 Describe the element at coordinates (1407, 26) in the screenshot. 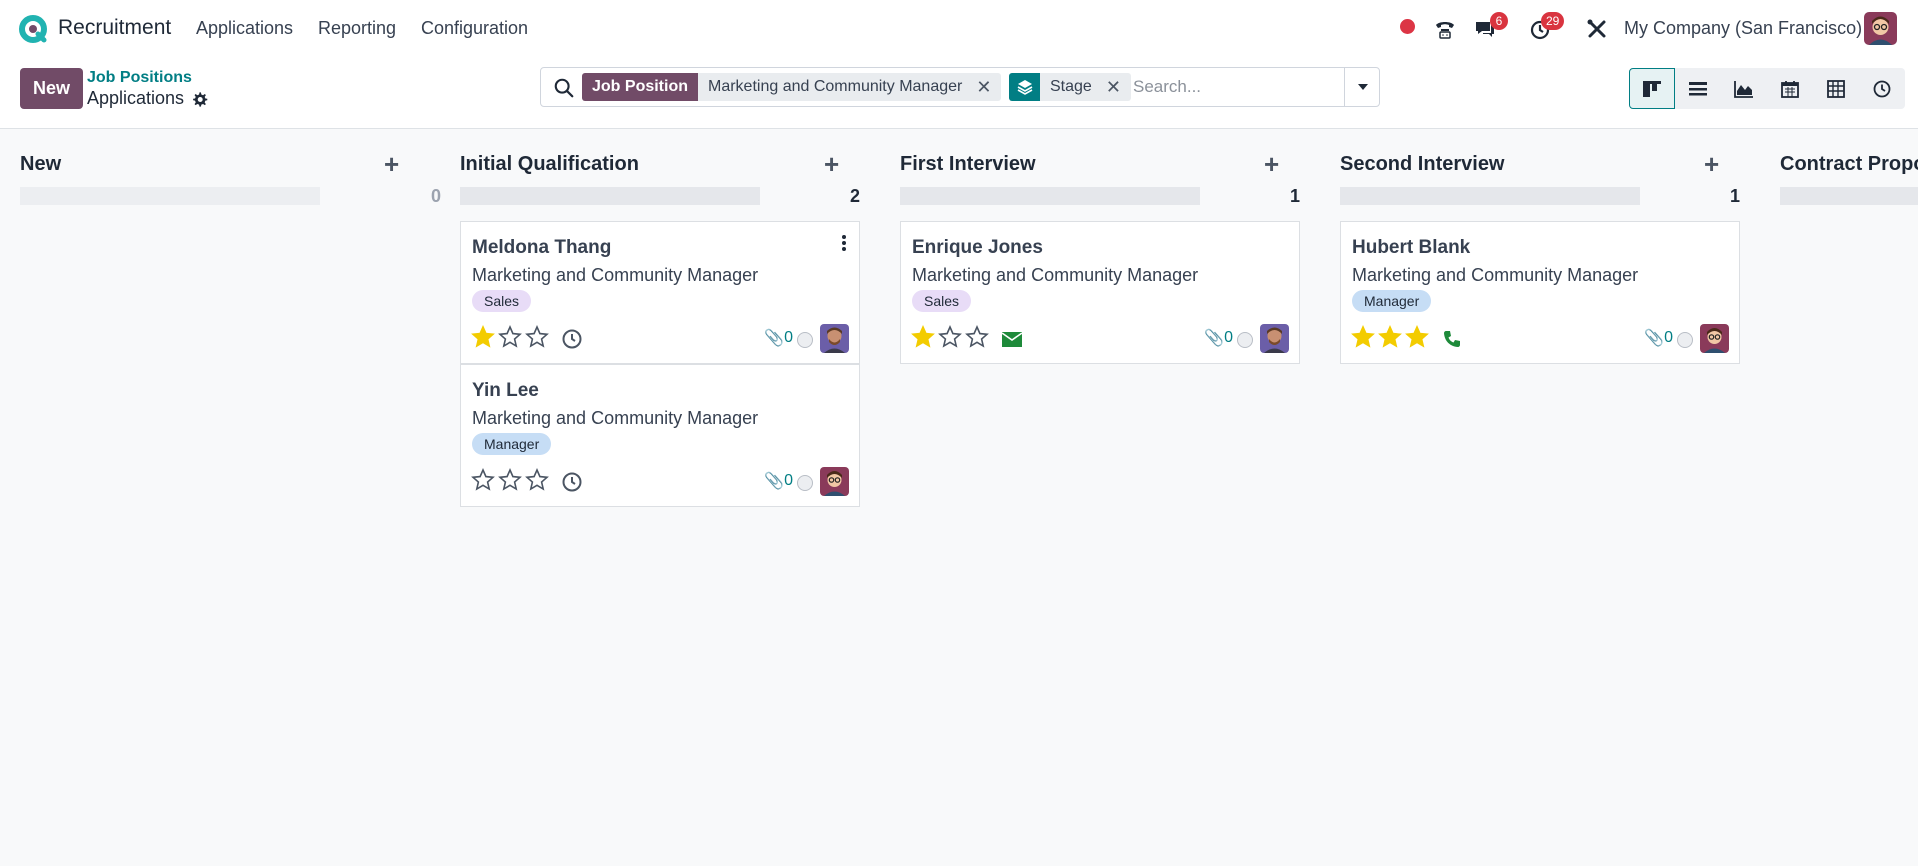

I see `recording-status-icon` at that location.